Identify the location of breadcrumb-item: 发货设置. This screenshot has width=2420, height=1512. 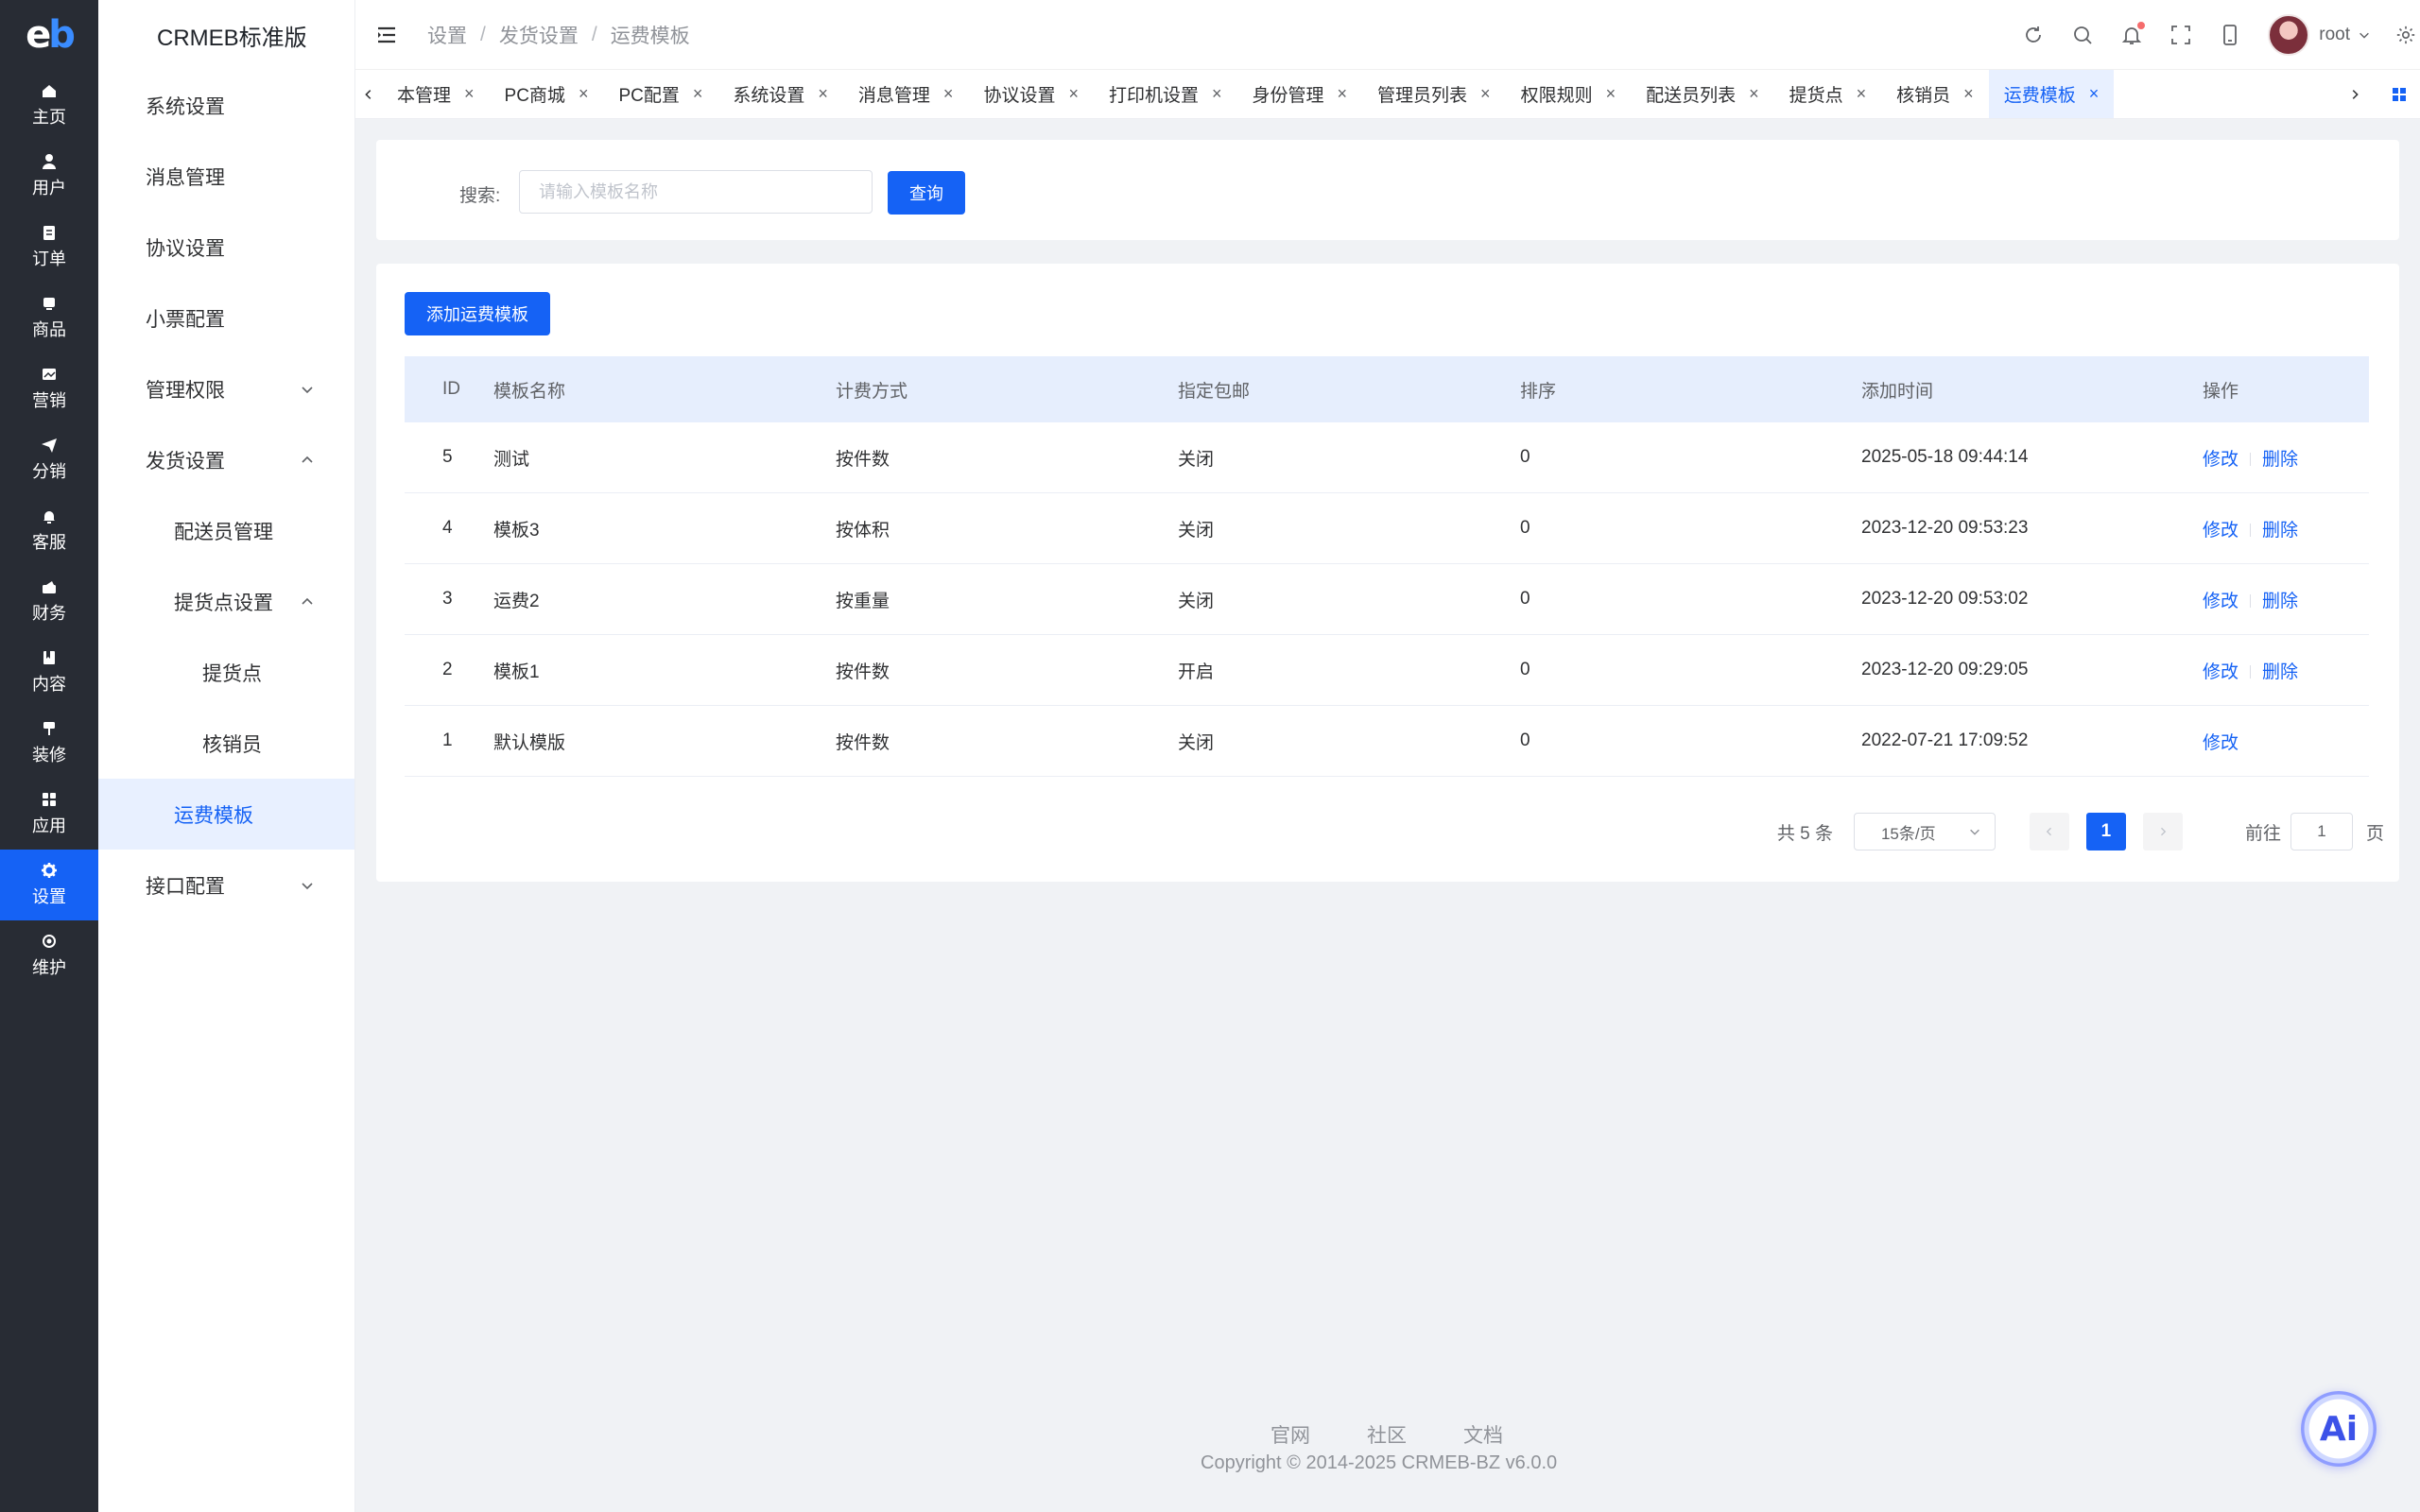
(539, 35).